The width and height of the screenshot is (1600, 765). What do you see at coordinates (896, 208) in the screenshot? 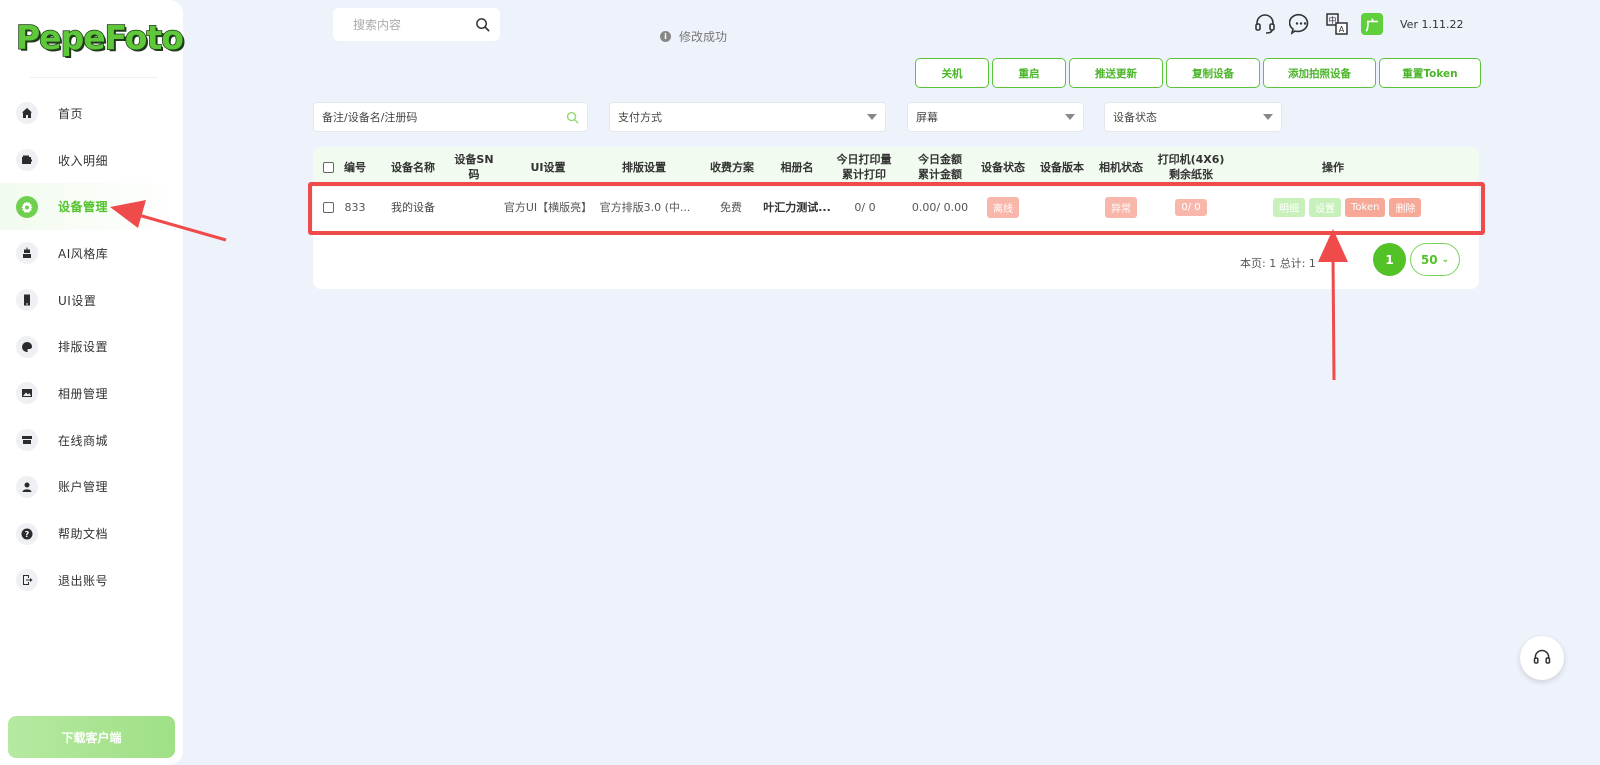
I see `highlight-box` at bounding box center [896, 208].